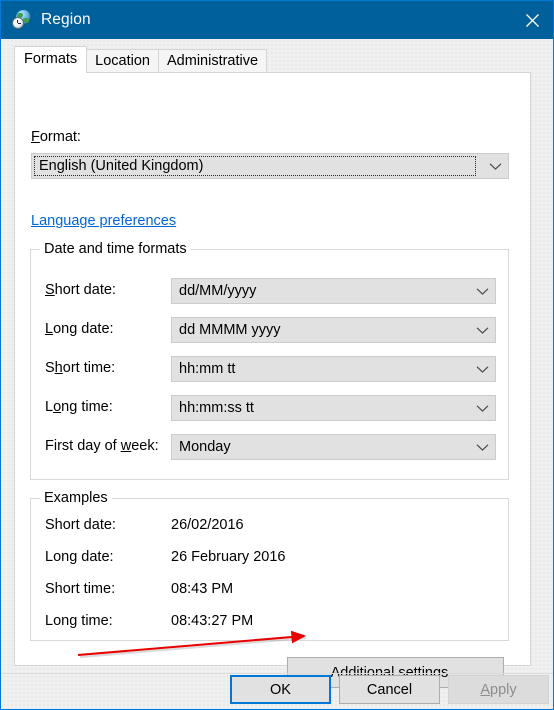 The width and height of the screenshot is (554, 710). What do you see at coordinates (503, 689) in the screenshot?
I see `apply-label-rest: pply` at bounding box center [503, 689].